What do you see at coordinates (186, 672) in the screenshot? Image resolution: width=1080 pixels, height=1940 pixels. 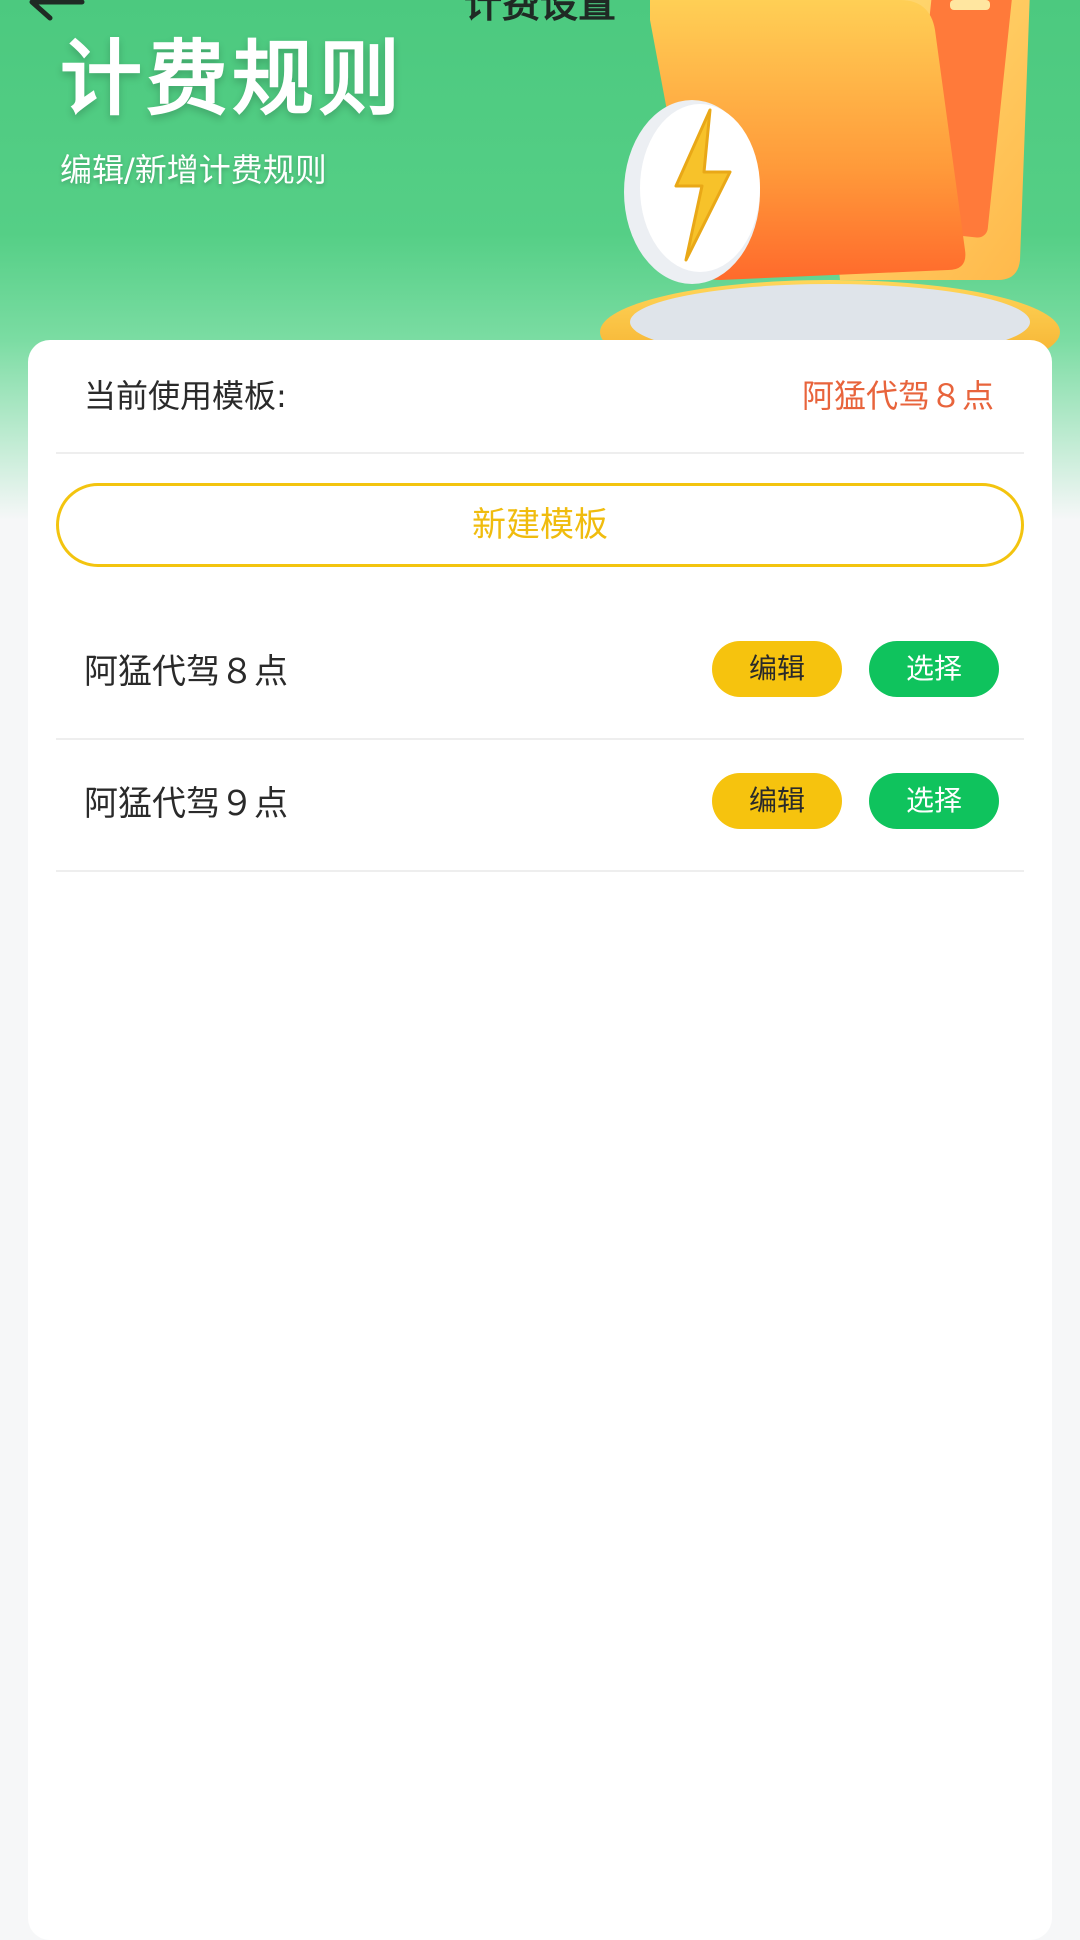 I see `template-name: 阿猛代驾８点` at bounding box center [186, 672].